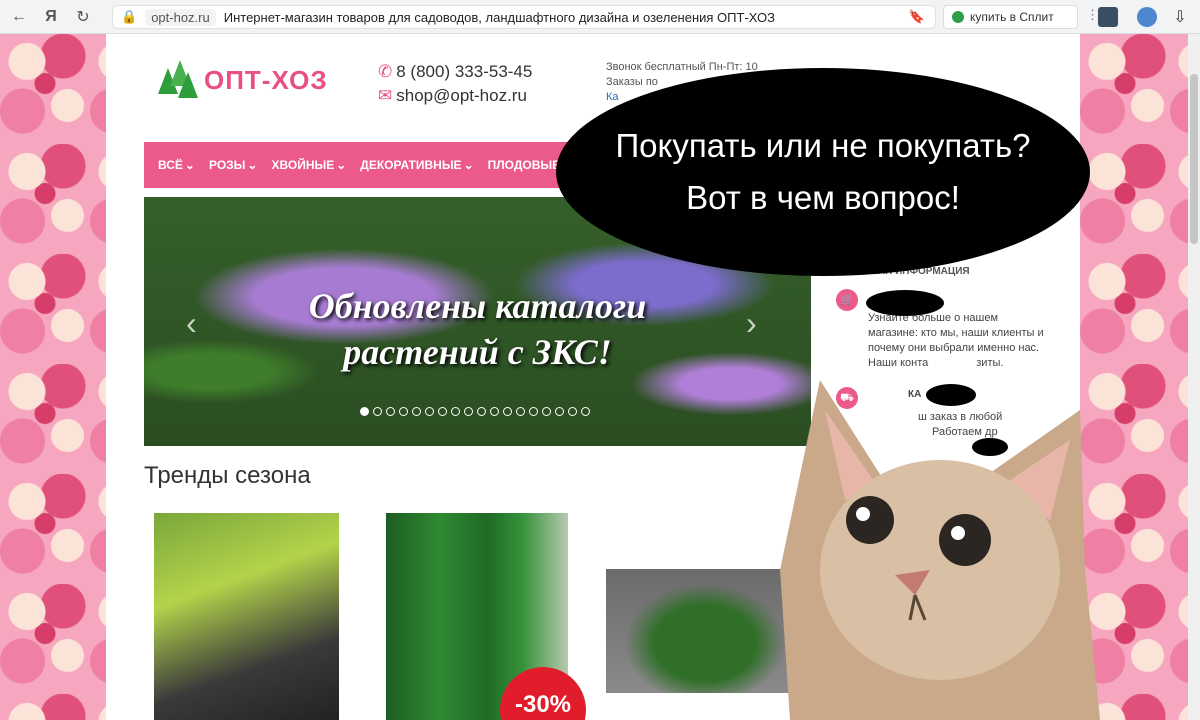 The height and width of the screenshot is (720, 1200). Describe the element at coordinates (1194, 377) in the screenshot. I see `scrollbar` at that location.